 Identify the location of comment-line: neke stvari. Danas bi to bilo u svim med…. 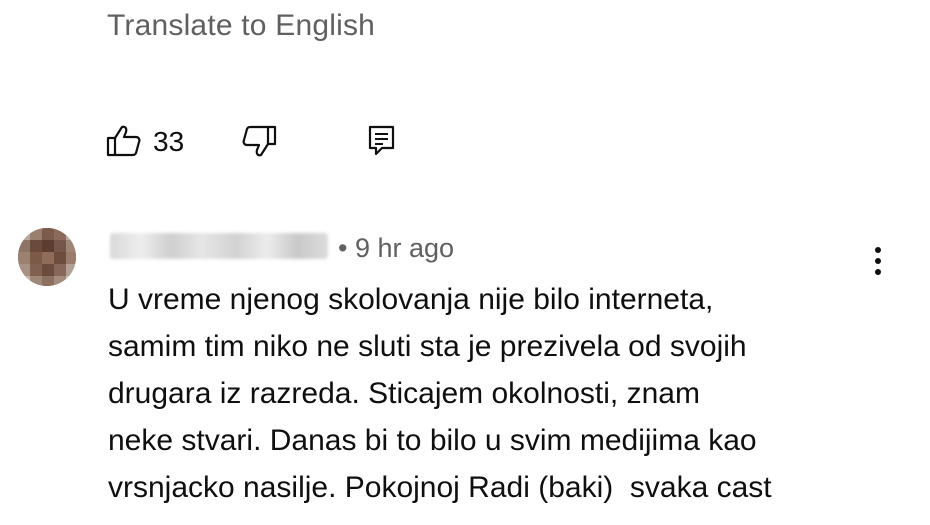
(432, 440).